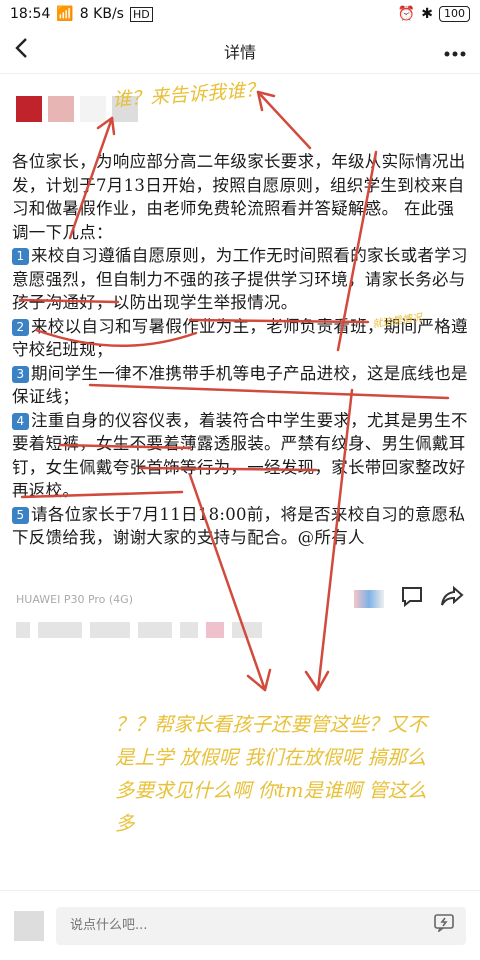 The width and height of the screenshot is (480, 960). I want to click on emoji-button, so click(444, 925).